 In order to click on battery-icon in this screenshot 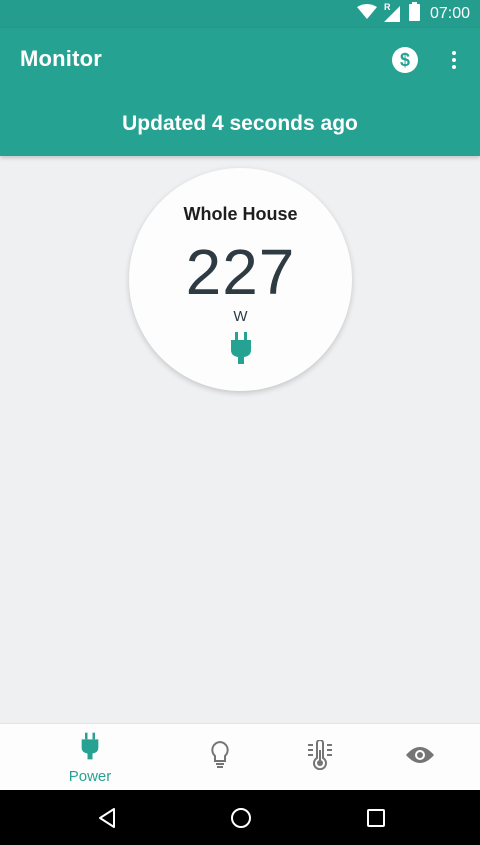, I will do `click(414, 14)`.